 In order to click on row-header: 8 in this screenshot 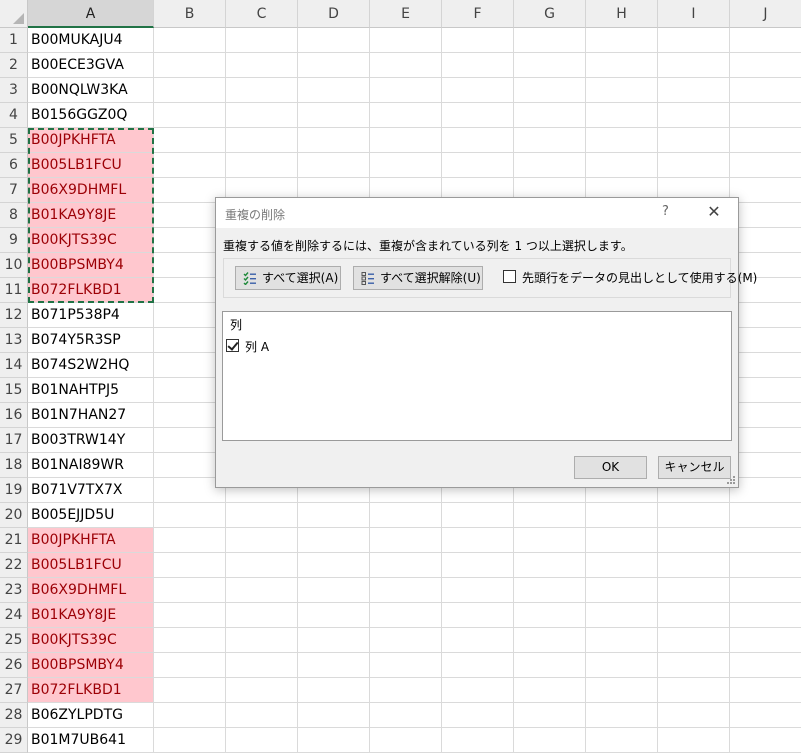, I will do `click(14, 215)`.